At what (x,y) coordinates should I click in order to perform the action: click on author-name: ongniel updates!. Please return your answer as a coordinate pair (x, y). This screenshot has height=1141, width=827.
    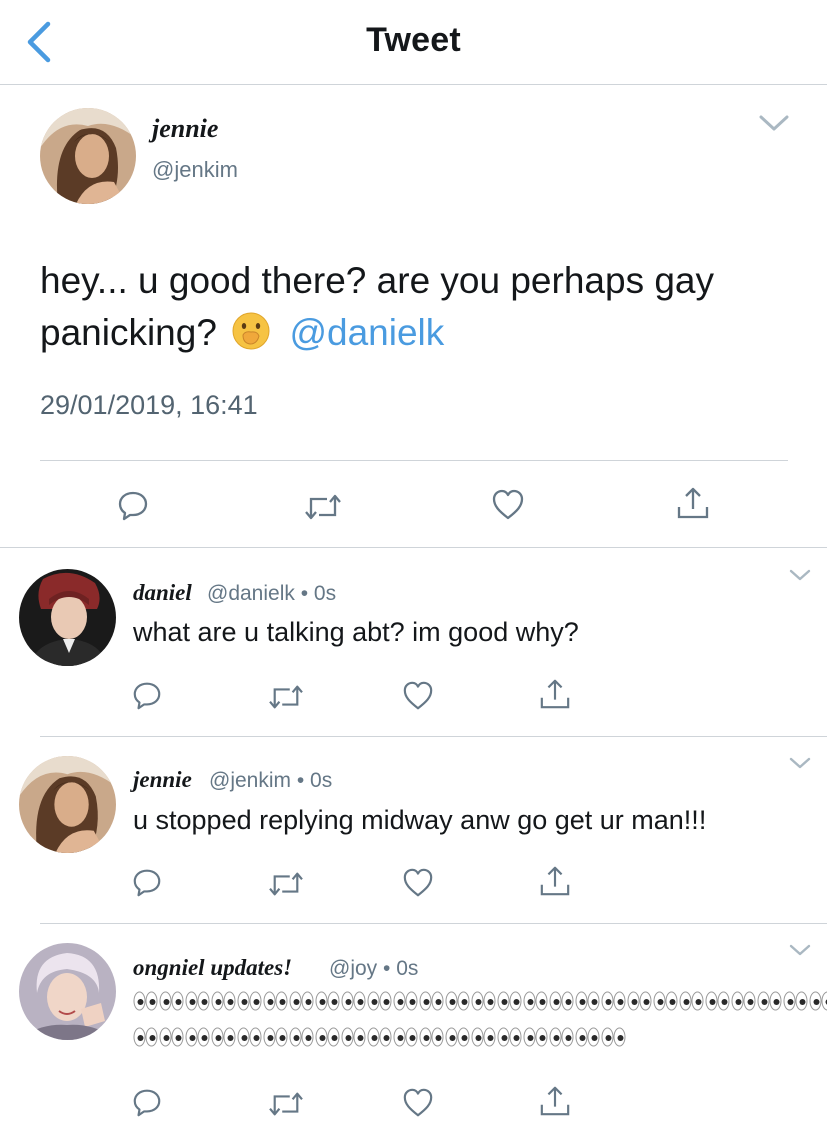
    Looking at the image, I should click on (212, 968).